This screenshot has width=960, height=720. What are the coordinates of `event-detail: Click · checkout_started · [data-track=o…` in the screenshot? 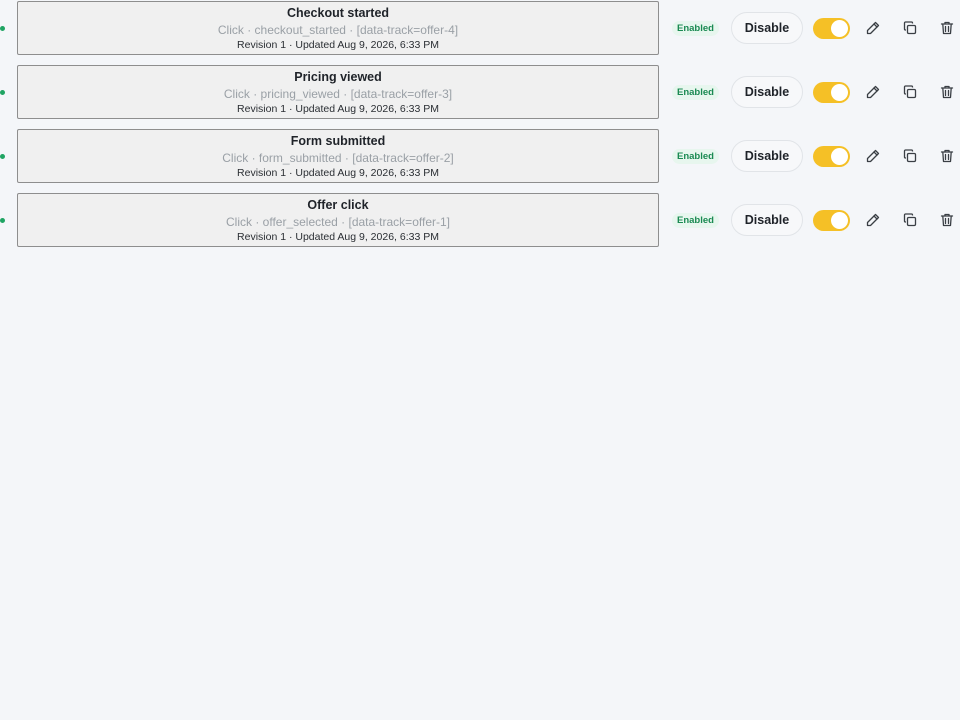 It's located at (338, 30).